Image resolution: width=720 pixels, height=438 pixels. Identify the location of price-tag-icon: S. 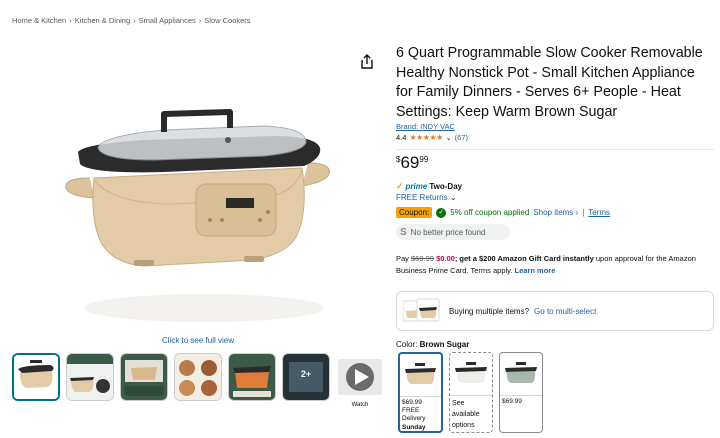
(403, 232).